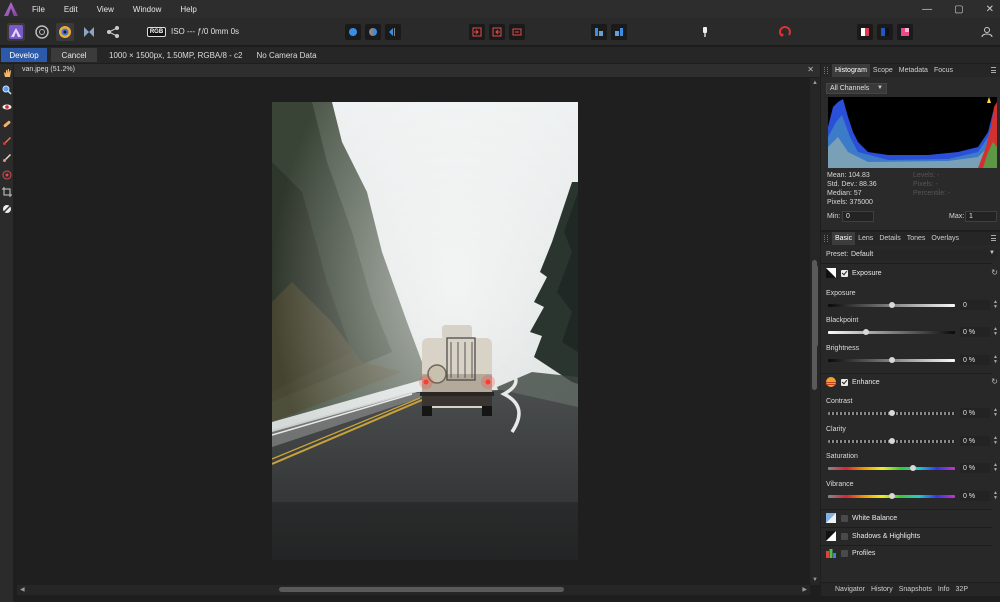 The height and width of the screenshot is (602, 1000). What do you see at coordinates (995, 496) in the screenshot?
I see `vibrance-stepper-icon: ▲ ▼` at bounding box center [995, 496].